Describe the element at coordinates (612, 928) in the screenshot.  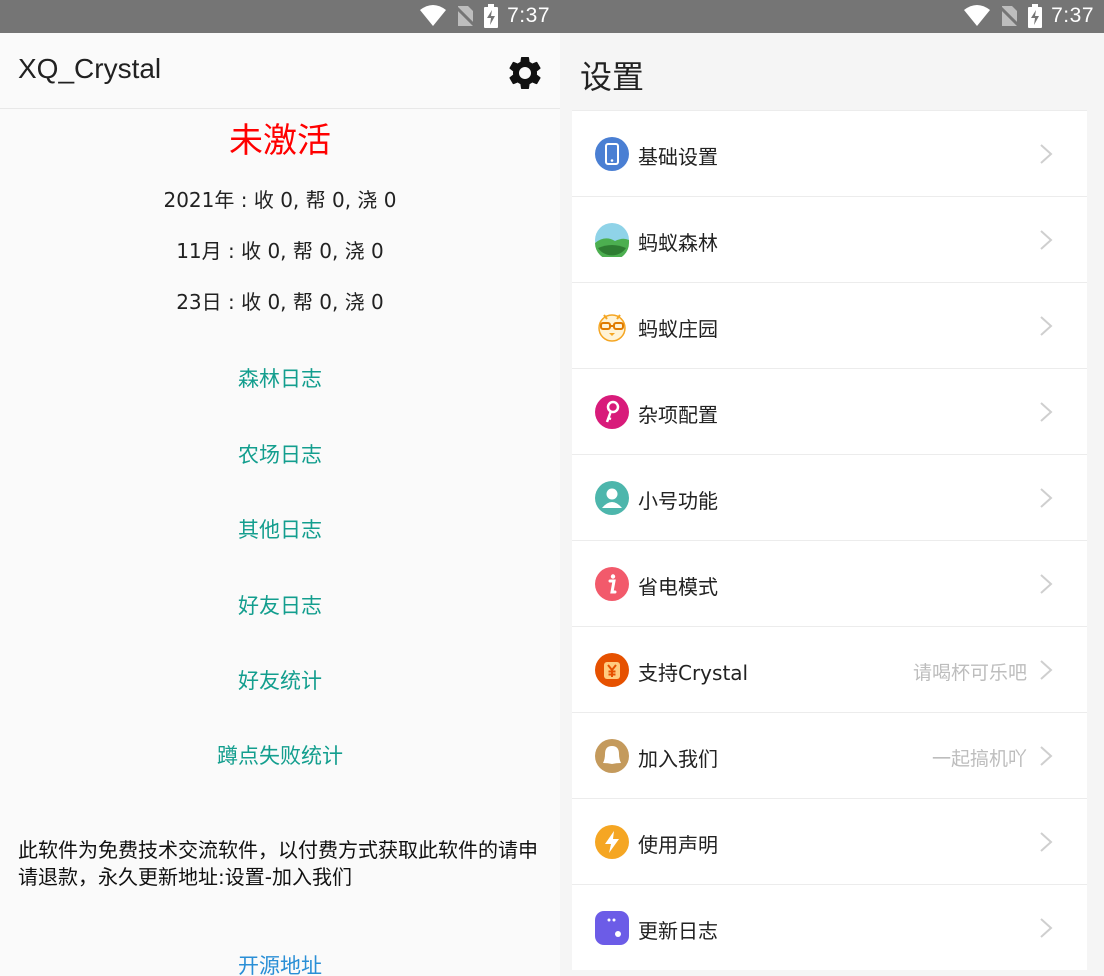
I see `dots-icon` at that location.